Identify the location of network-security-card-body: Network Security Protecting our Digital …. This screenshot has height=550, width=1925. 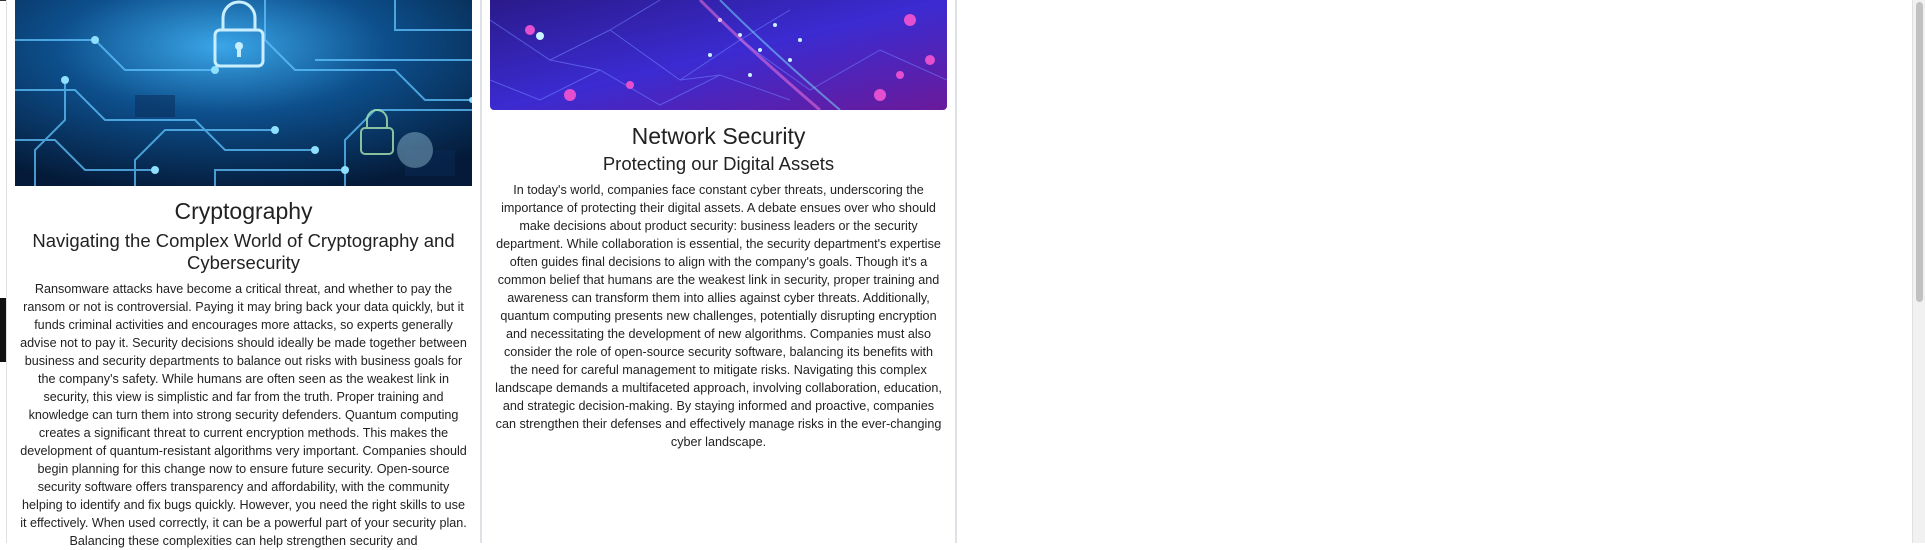
(718, 286).